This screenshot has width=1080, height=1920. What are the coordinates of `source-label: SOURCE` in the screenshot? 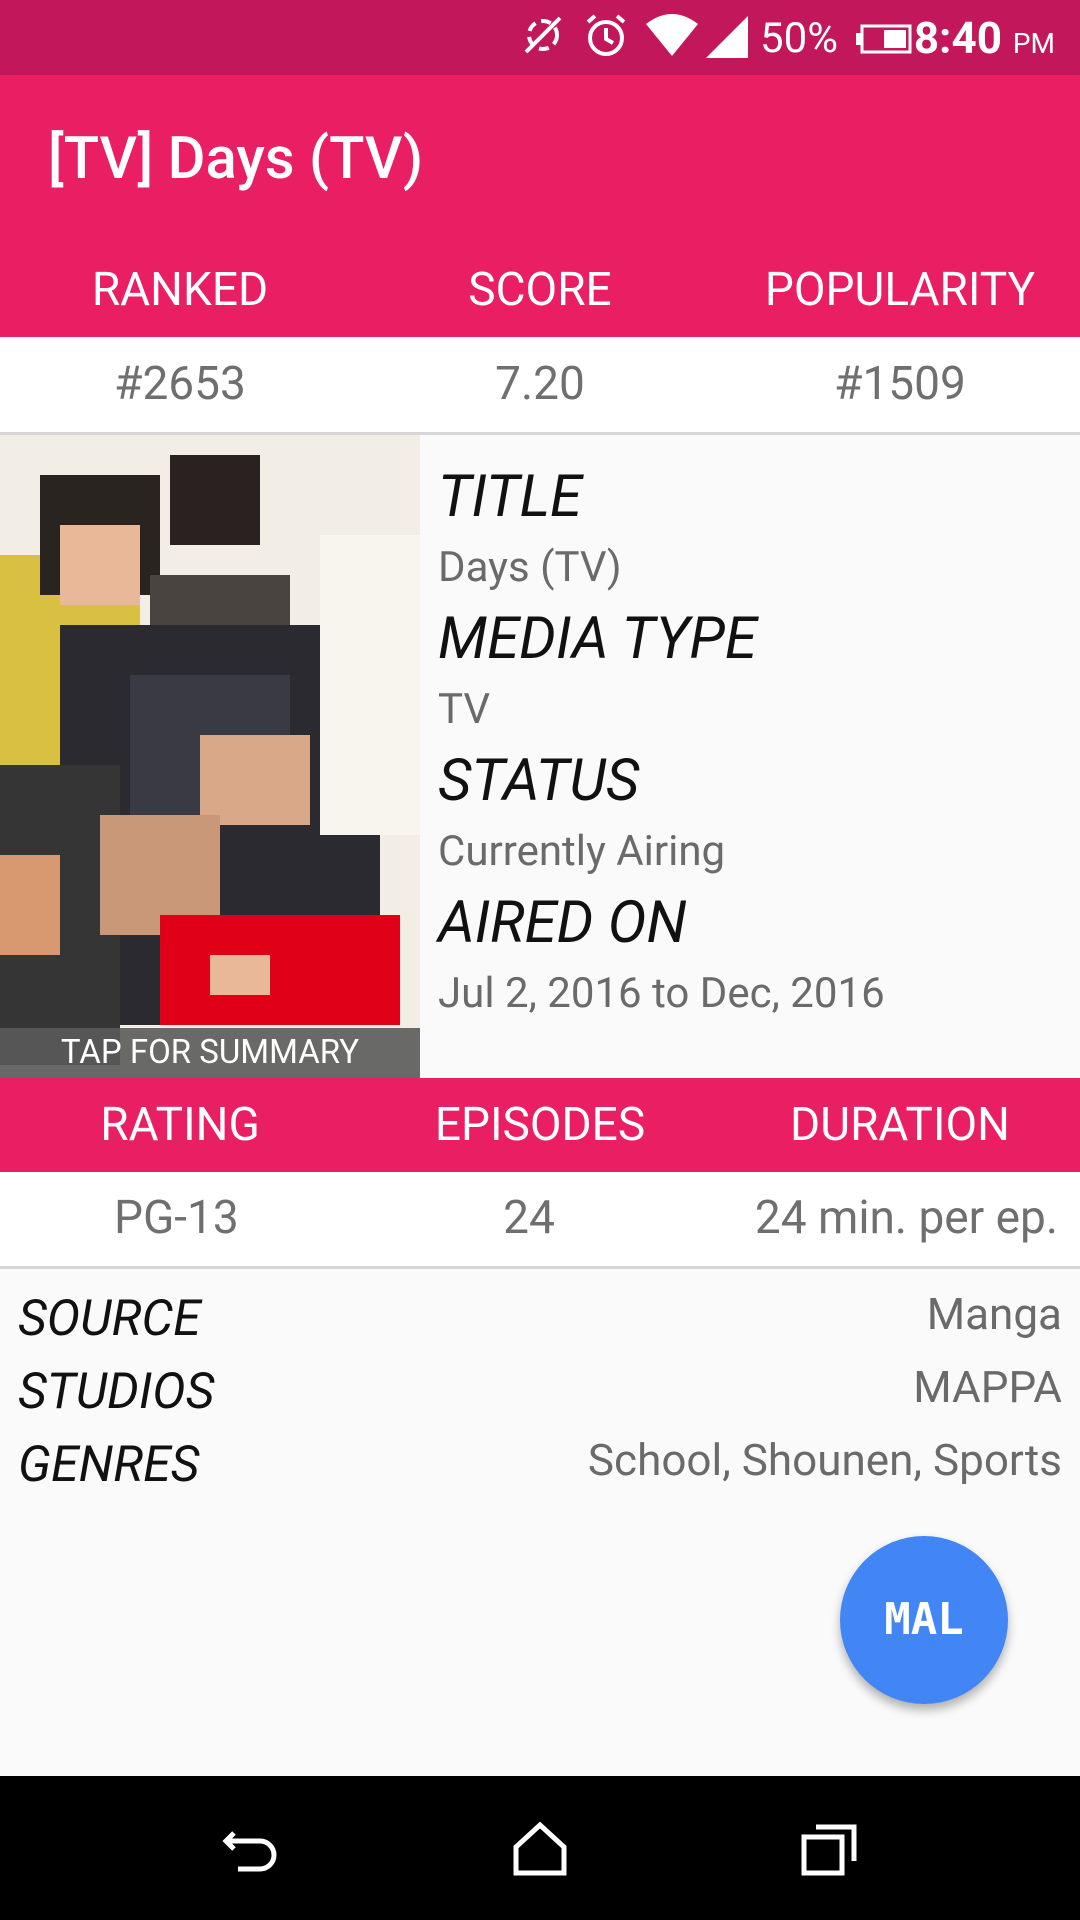 It's located at (109, 1319).